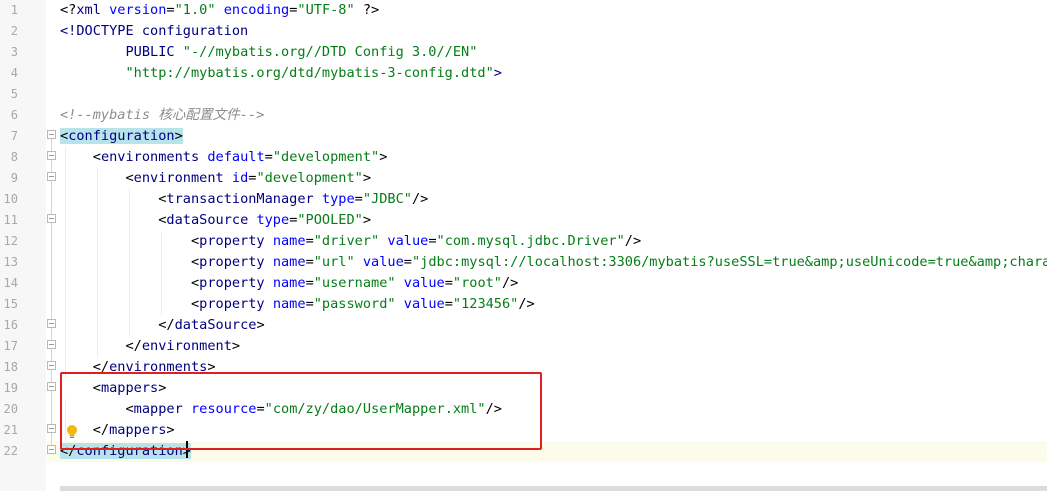  I want to click on attr-value: "1.0", so click(195, 10).